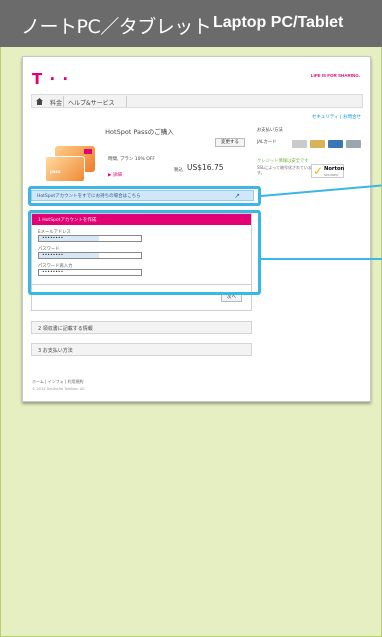  What do you see at coordinates (91, 102) in the screenshot?
I see `nav-item-help: ヘルプ&サービス` at bounding box center [91, 102].